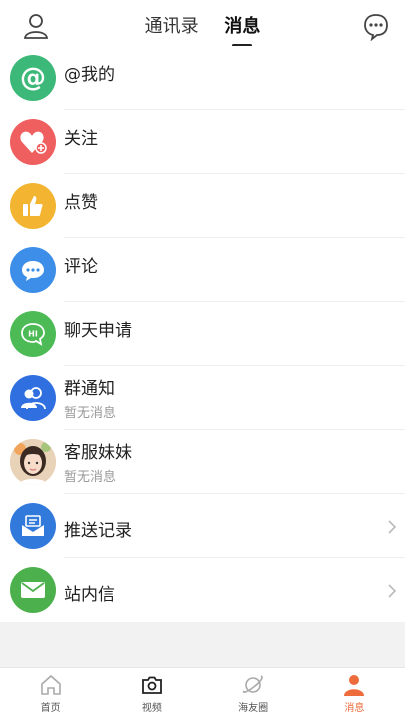 Image resolution: width=405 pixels, height=720 pixels. Describe the element at coordinates (81, 203) in the screenshot. I see `message-item-title: 点赞` at that location.